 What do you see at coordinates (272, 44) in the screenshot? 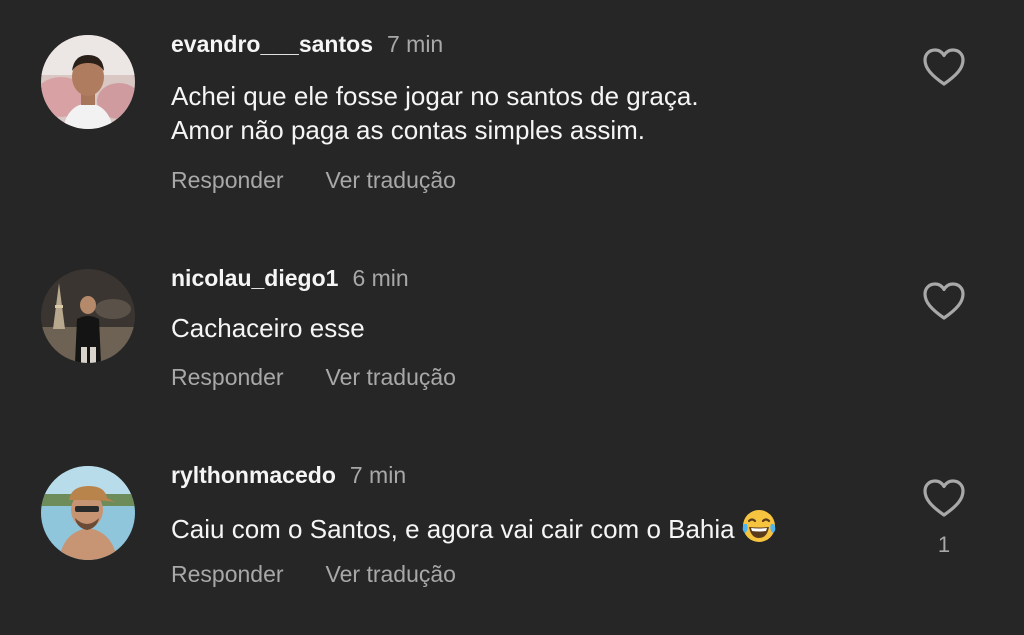
I see `username: evandro___santos` at bounding box center [272, 44].